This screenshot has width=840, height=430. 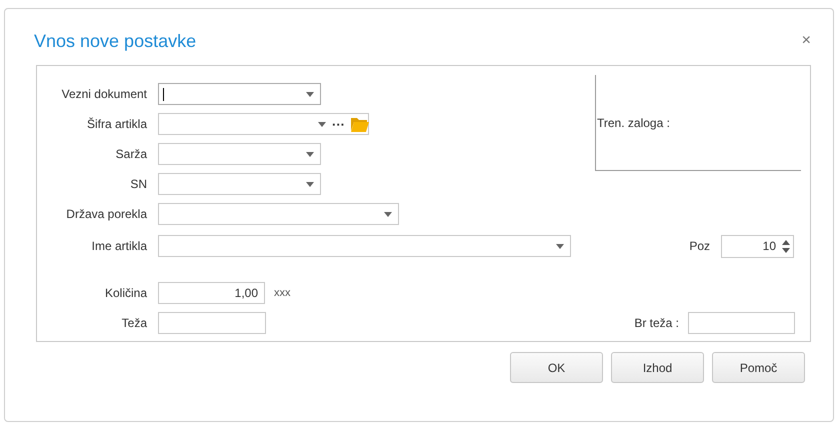 I want to click on unit-label: xxx, so click(x=282, y=293).